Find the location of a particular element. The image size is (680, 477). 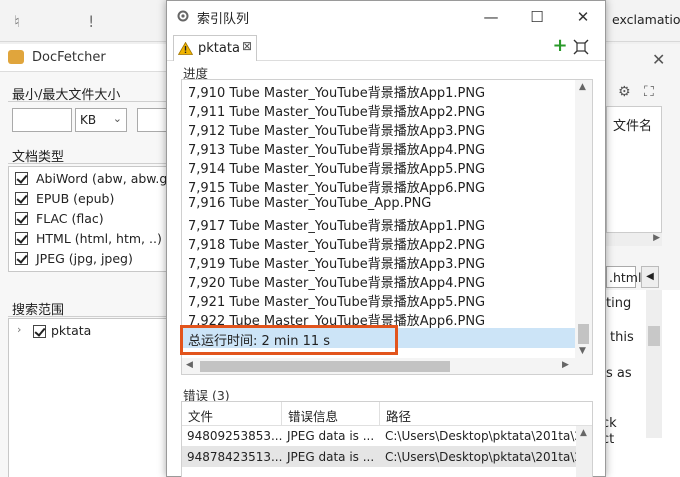

scroll-left-icon: ◀ is located at coordinates (189, 365).